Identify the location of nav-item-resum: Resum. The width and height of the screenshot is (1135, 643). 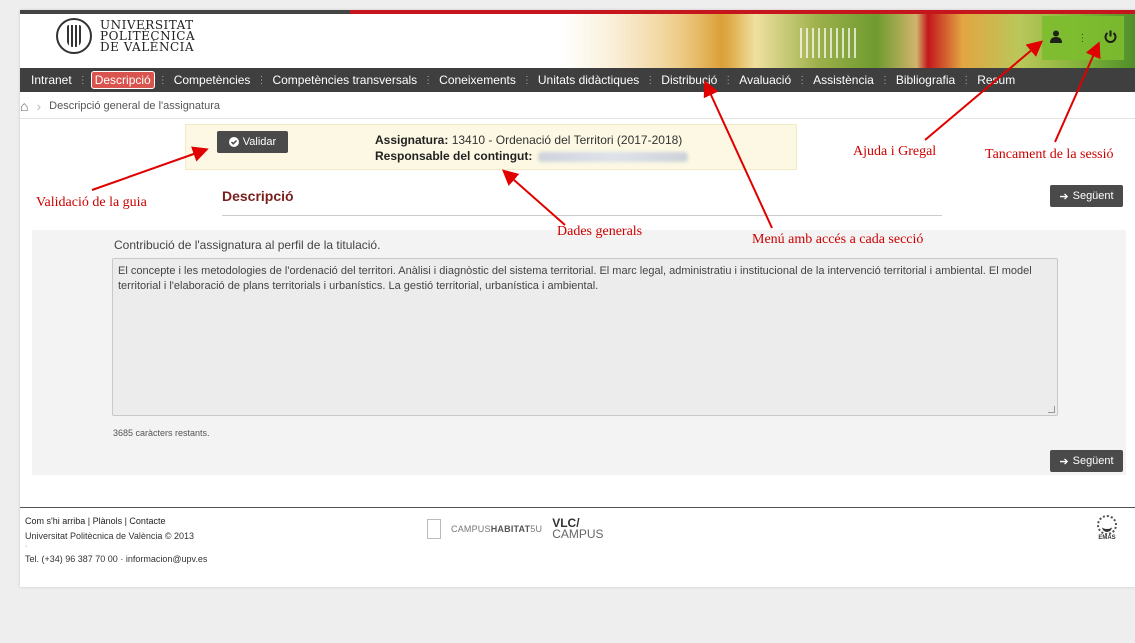
(996, 80).